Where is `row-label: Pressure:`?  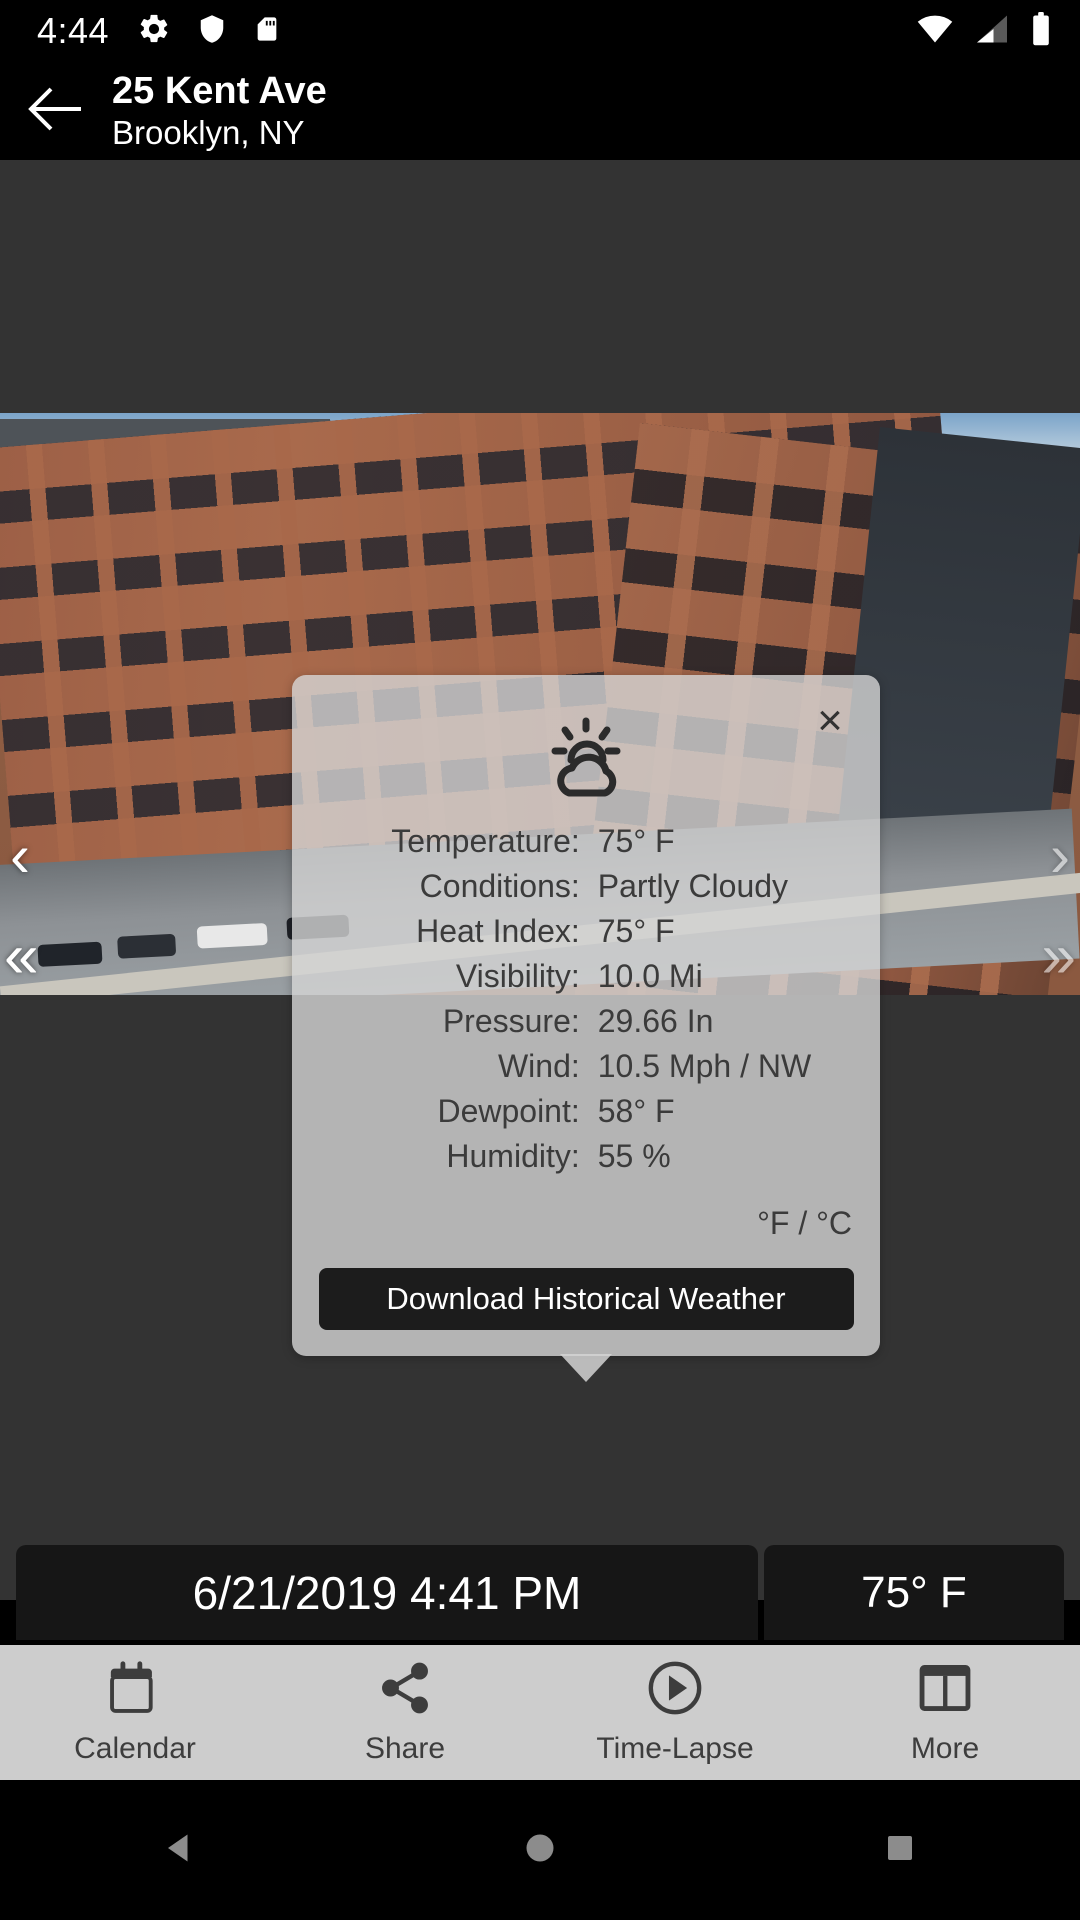
row-label: Pressure: is located at coordinates (511, 1021).